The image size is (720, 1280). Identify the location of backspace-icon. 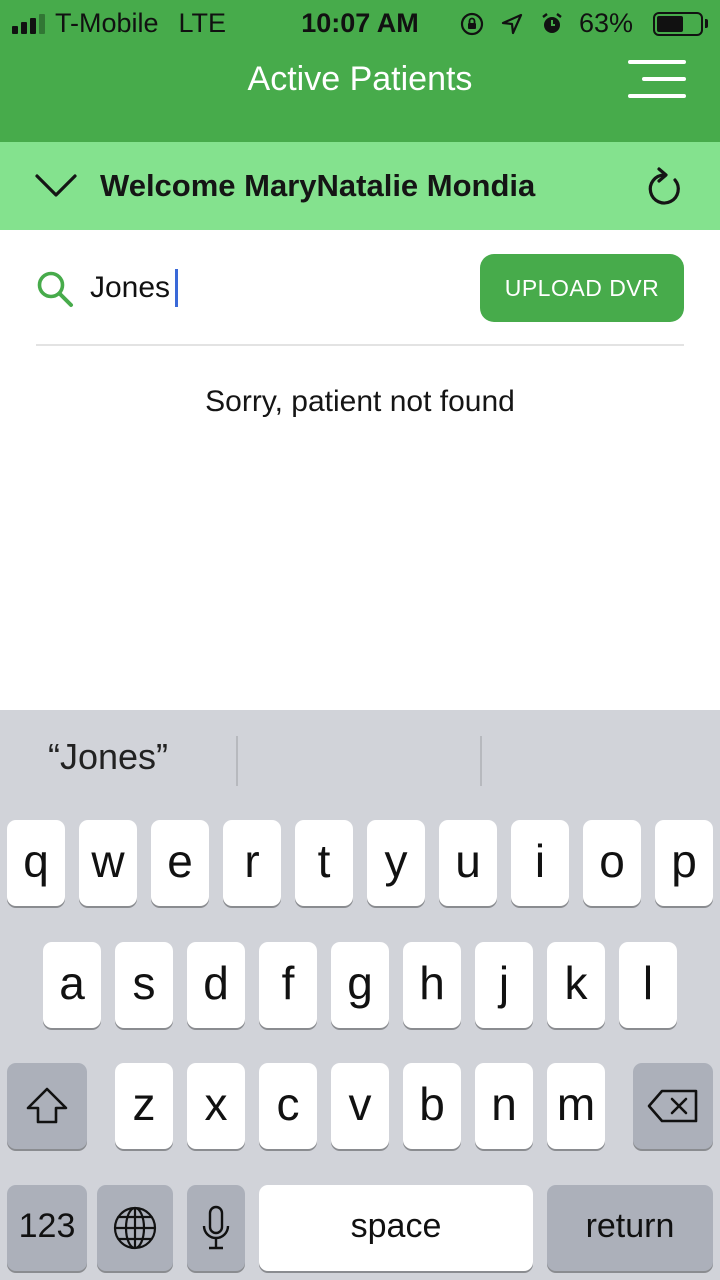
(672, 1106).